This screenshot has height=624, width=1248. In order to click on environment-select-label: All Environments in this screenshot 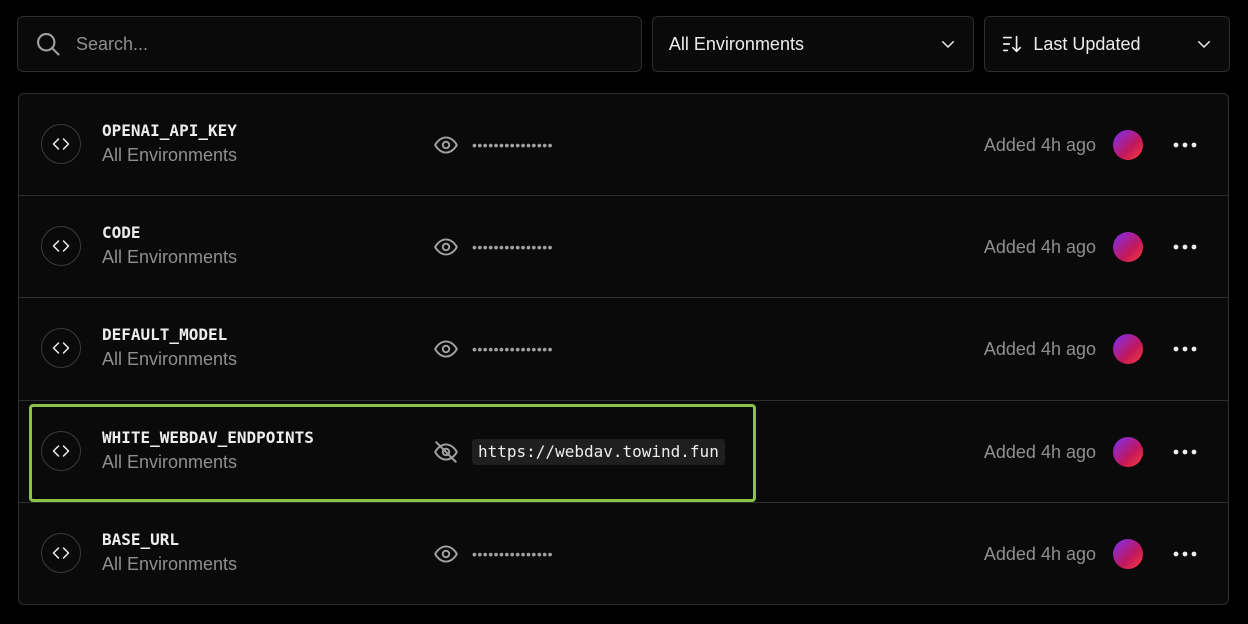, I will do `click(736, 43)`.